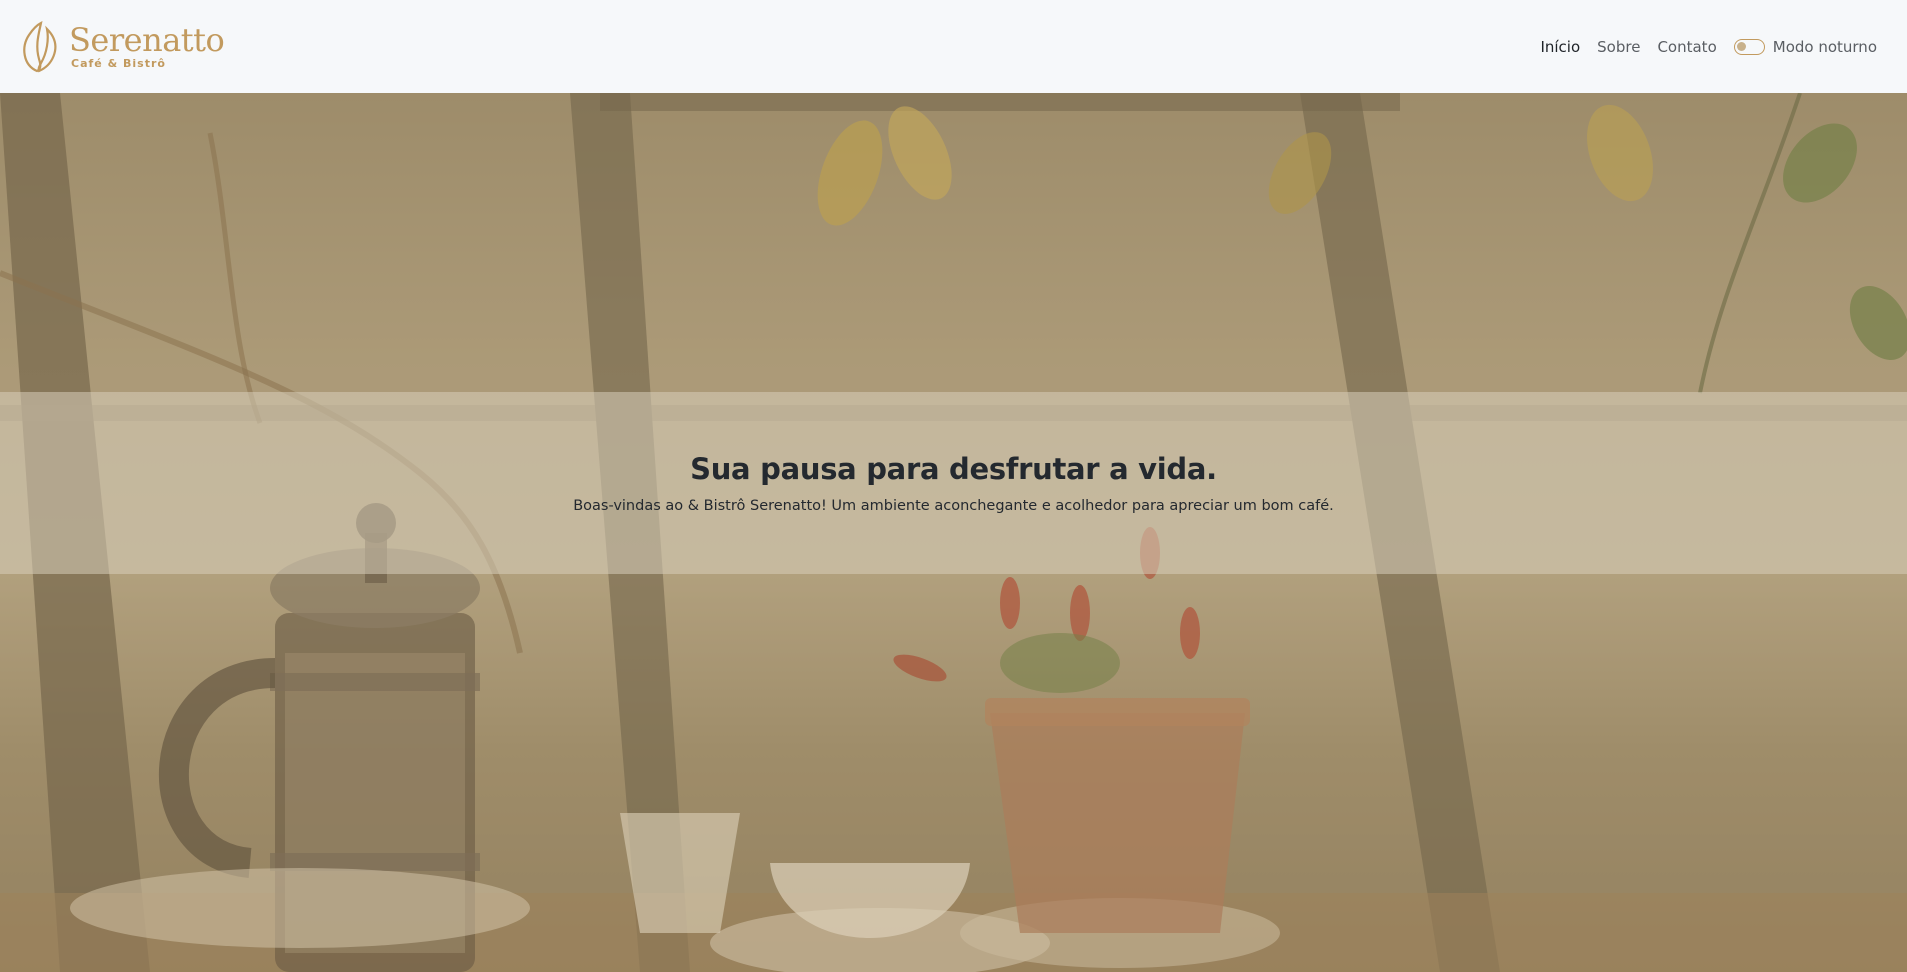  I want to click on nav-link-contato: Contato, so click(1686, 47).